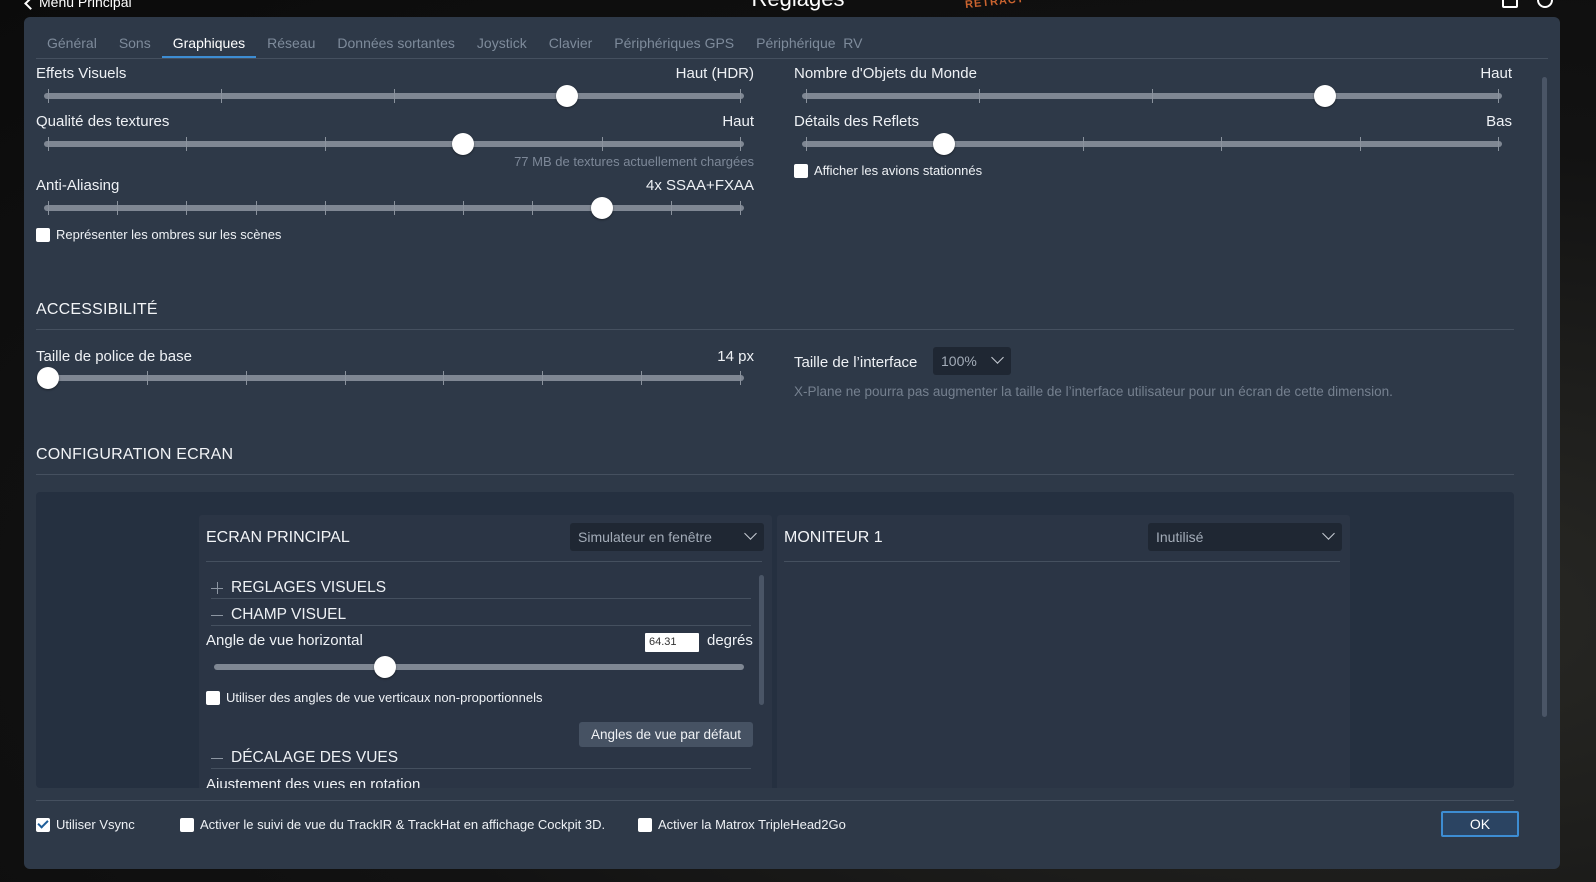 This screenshot has width=1596, height=882. What do you see at coordinates (1245, 537) in the screenshot?
I see `monitor-1-mode-dropdown: Inutilisé` at bounding box center [1245, 537].